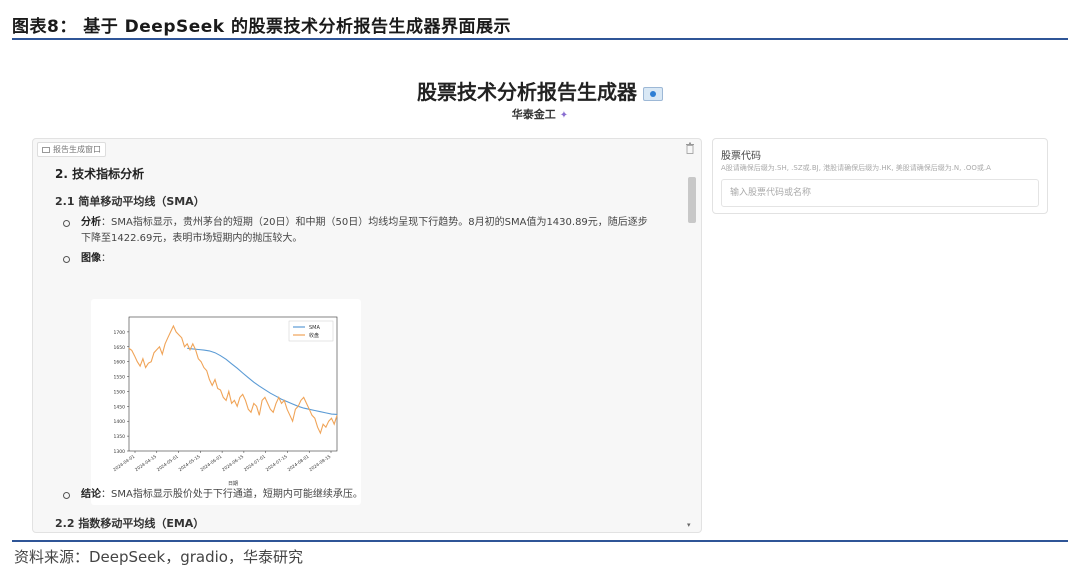 The width and height of the screenshot is (1080, 576). Describe the element at coordinates (692, 200) in the screenshot. I see `scrollbar-thumb` at that location.